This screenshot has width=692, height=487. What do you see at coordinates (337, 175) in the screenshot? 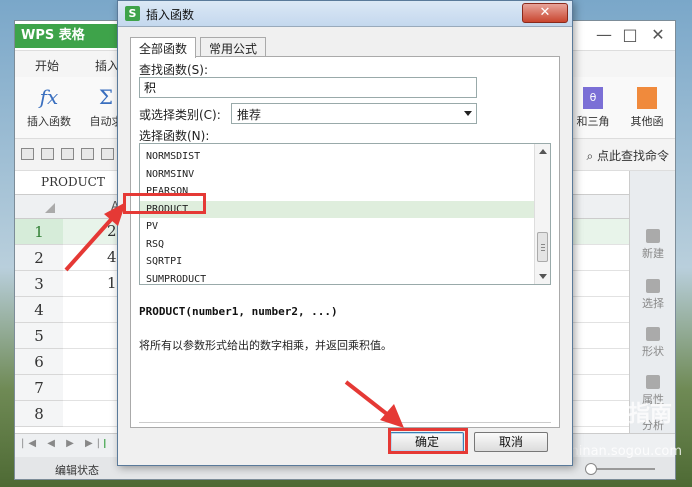
I see `list-item: NORMSINV` at bounding box center [337, 175].